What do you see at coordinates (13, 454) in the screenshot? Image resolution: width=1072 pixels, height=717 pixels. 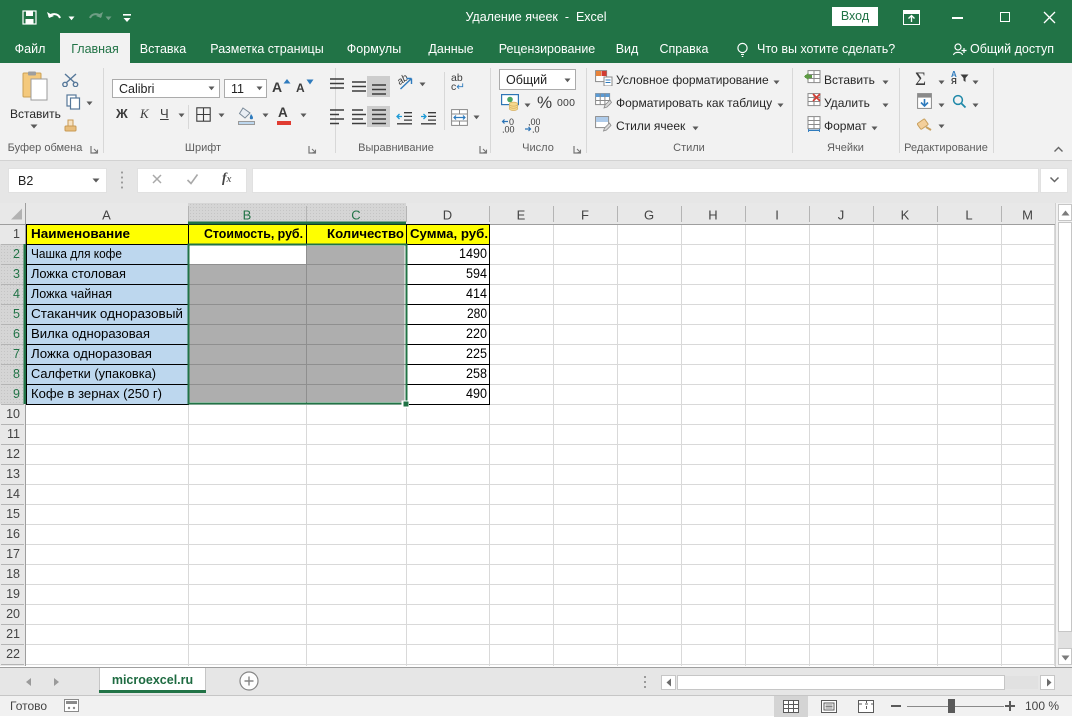 I see `svg-text: 12` at bounding box center [13, 454].